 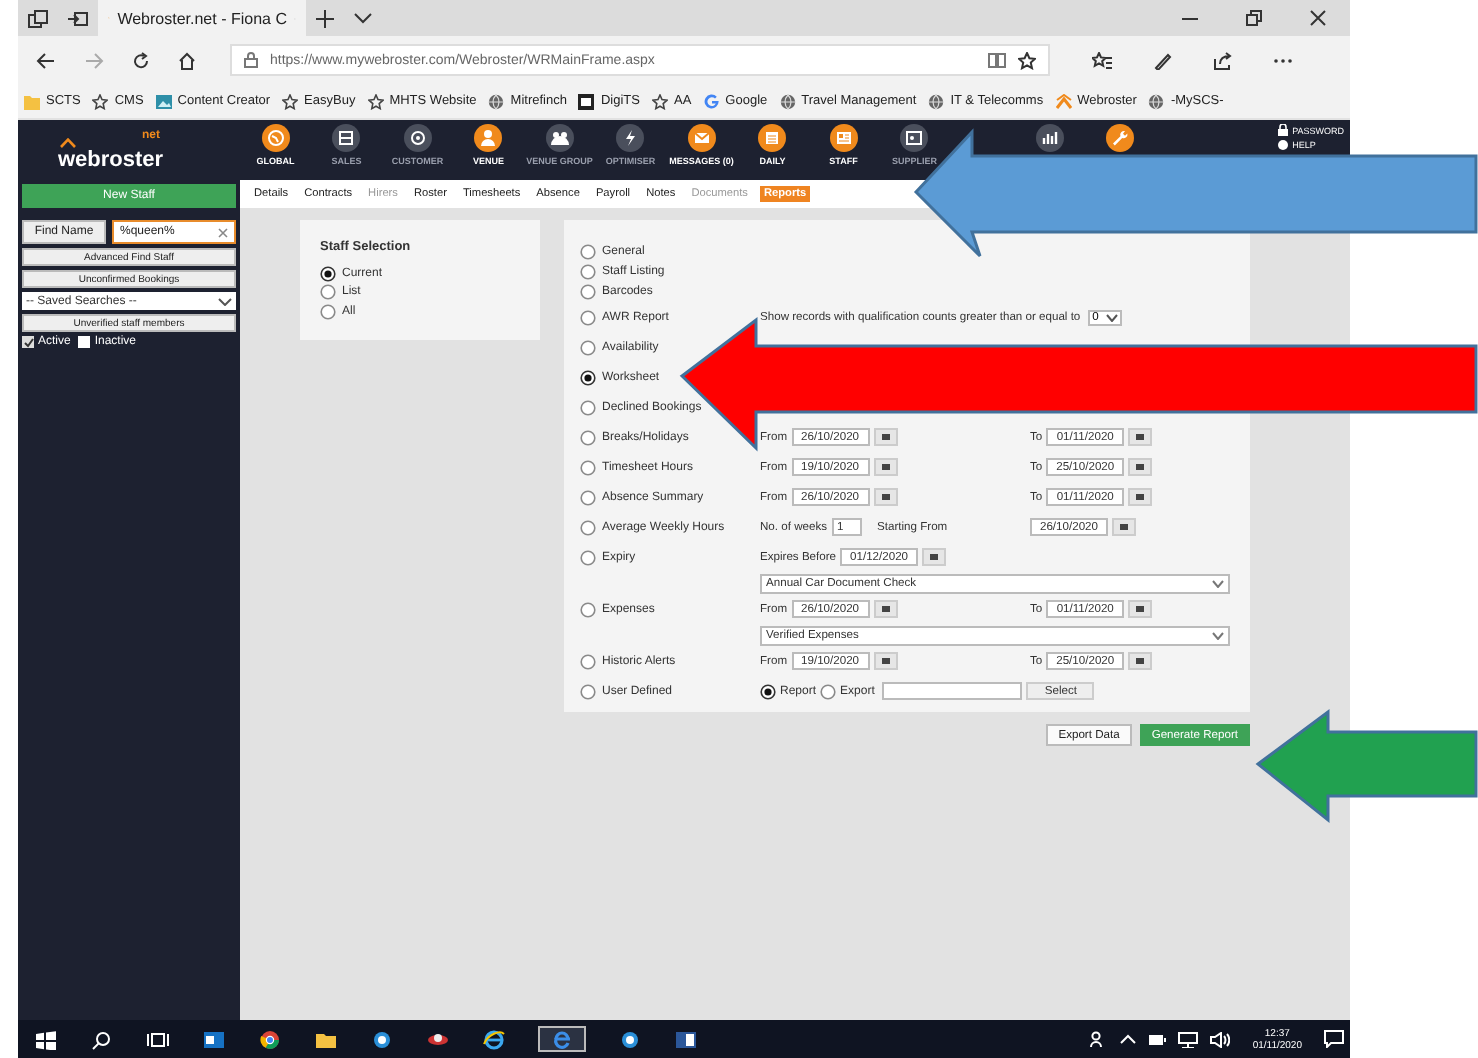 What do you see at coordinates (214, 1039) in the screenshot?
I see `mail-app-icon` at bounding box center [214, 1039].